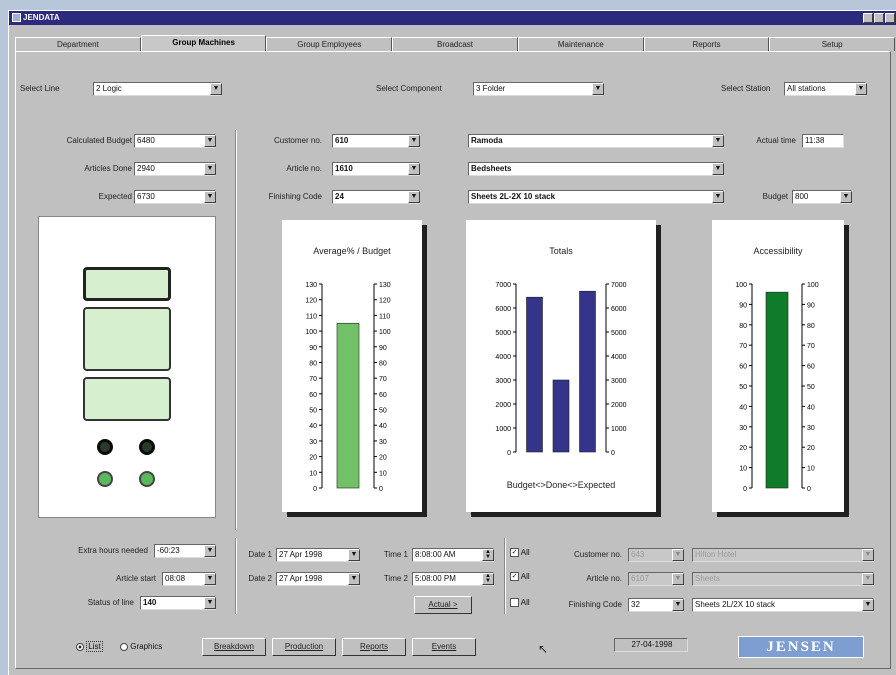  Describe the element at coordinates (503, 381) in the screenshot. I see `y-tick-label-left: 3000` at that location.